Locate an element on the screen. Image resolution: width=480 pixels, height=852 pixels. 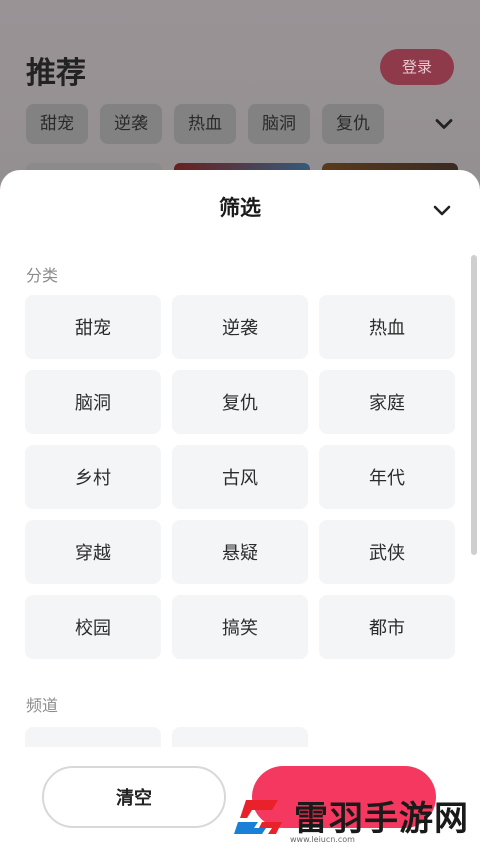
watermark-text: 雷羽手游网 is located at coordinates (381, 819).